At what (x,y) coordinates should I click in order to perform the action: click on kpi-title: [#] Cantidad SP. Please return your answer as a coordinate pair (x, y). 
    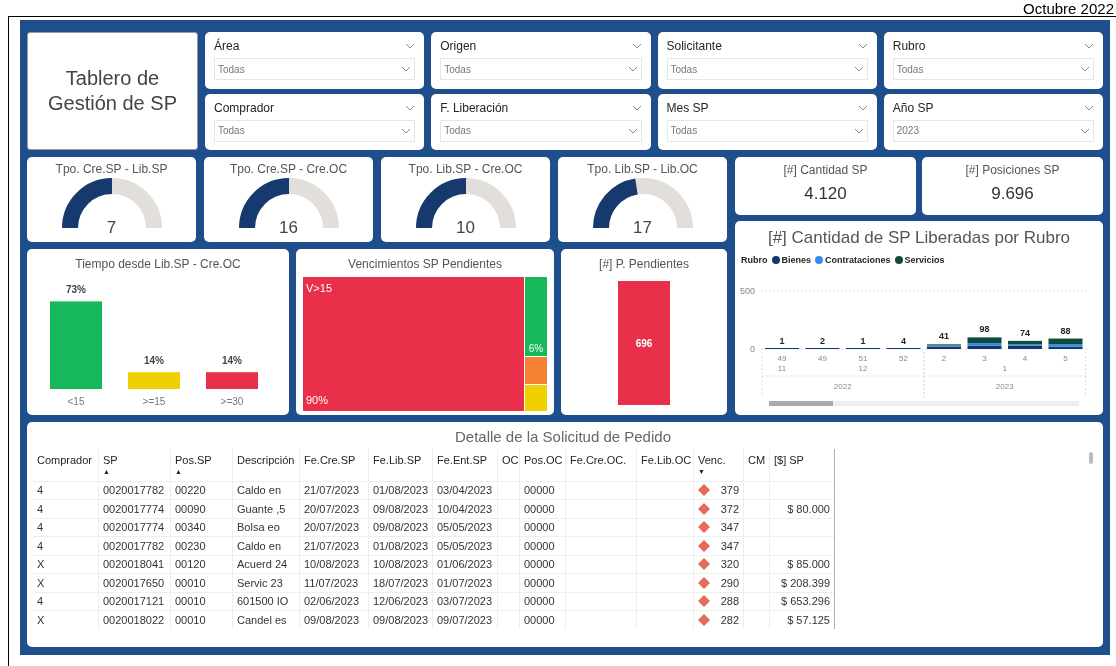
    Looking at the image, I should click on (825, 170).